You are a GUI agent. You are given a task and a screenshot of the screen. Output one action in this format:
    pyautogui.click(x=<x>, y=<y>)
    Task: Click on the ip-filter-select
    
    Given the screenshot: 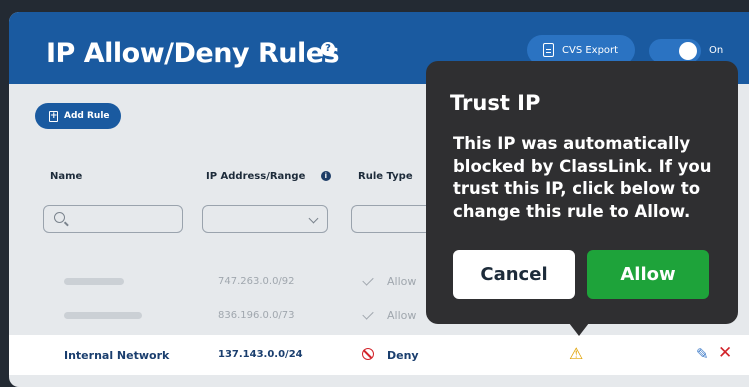 What is the action you would take?
    pyautogui.click(x=265, y=219)
    